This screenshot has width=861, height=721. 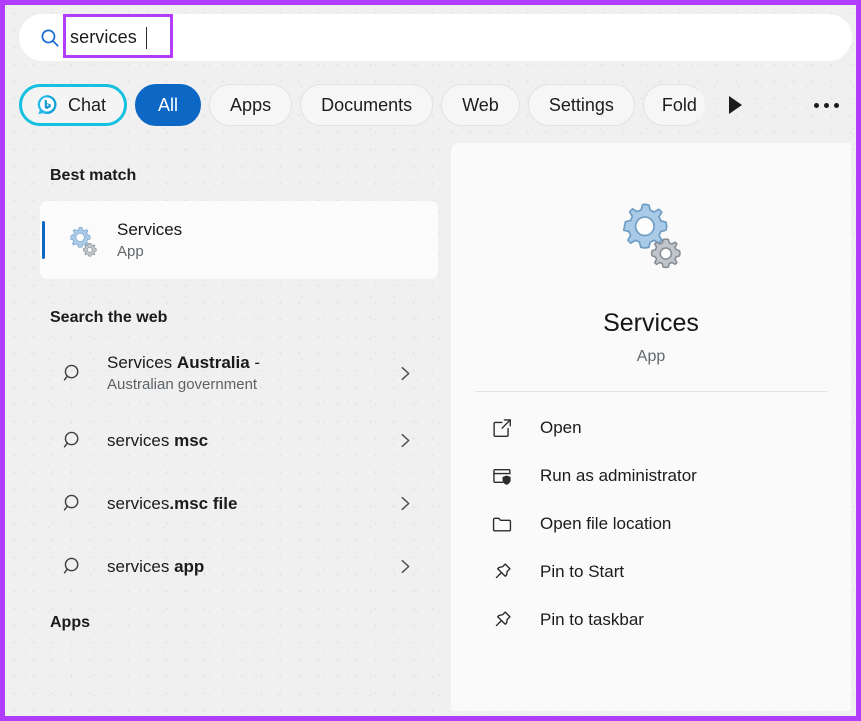 I want to click on action-open-label: Open, so click(x=561, y=427).